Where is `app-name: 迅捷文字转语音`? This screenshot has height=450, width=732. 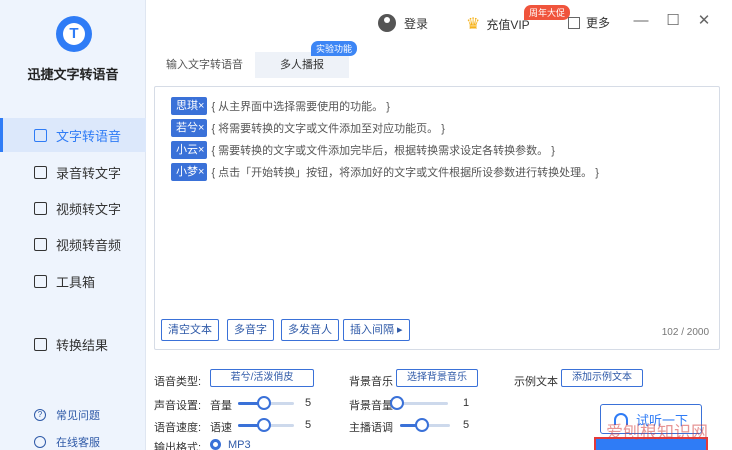
app-name: 迅捷文字转语音 is located at coordinates (73, 74).